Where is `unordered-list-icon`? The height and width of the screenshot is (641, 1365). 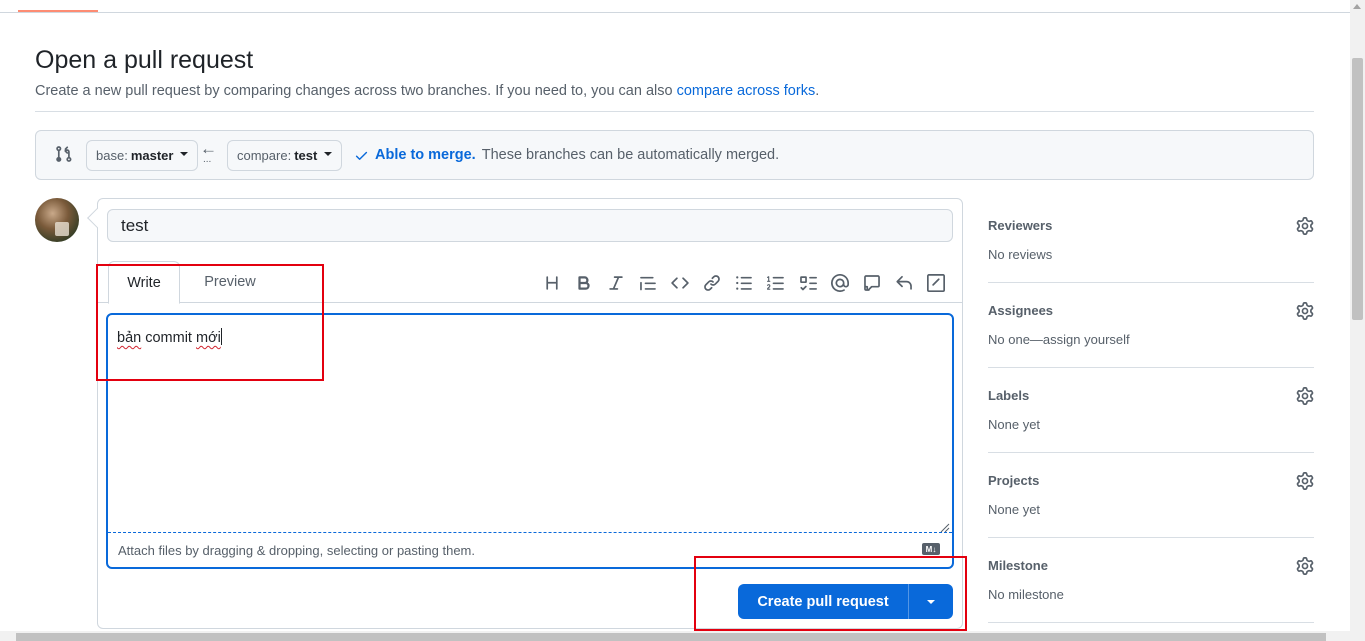 unordered-list-icon is located at coordinates (744, 283).